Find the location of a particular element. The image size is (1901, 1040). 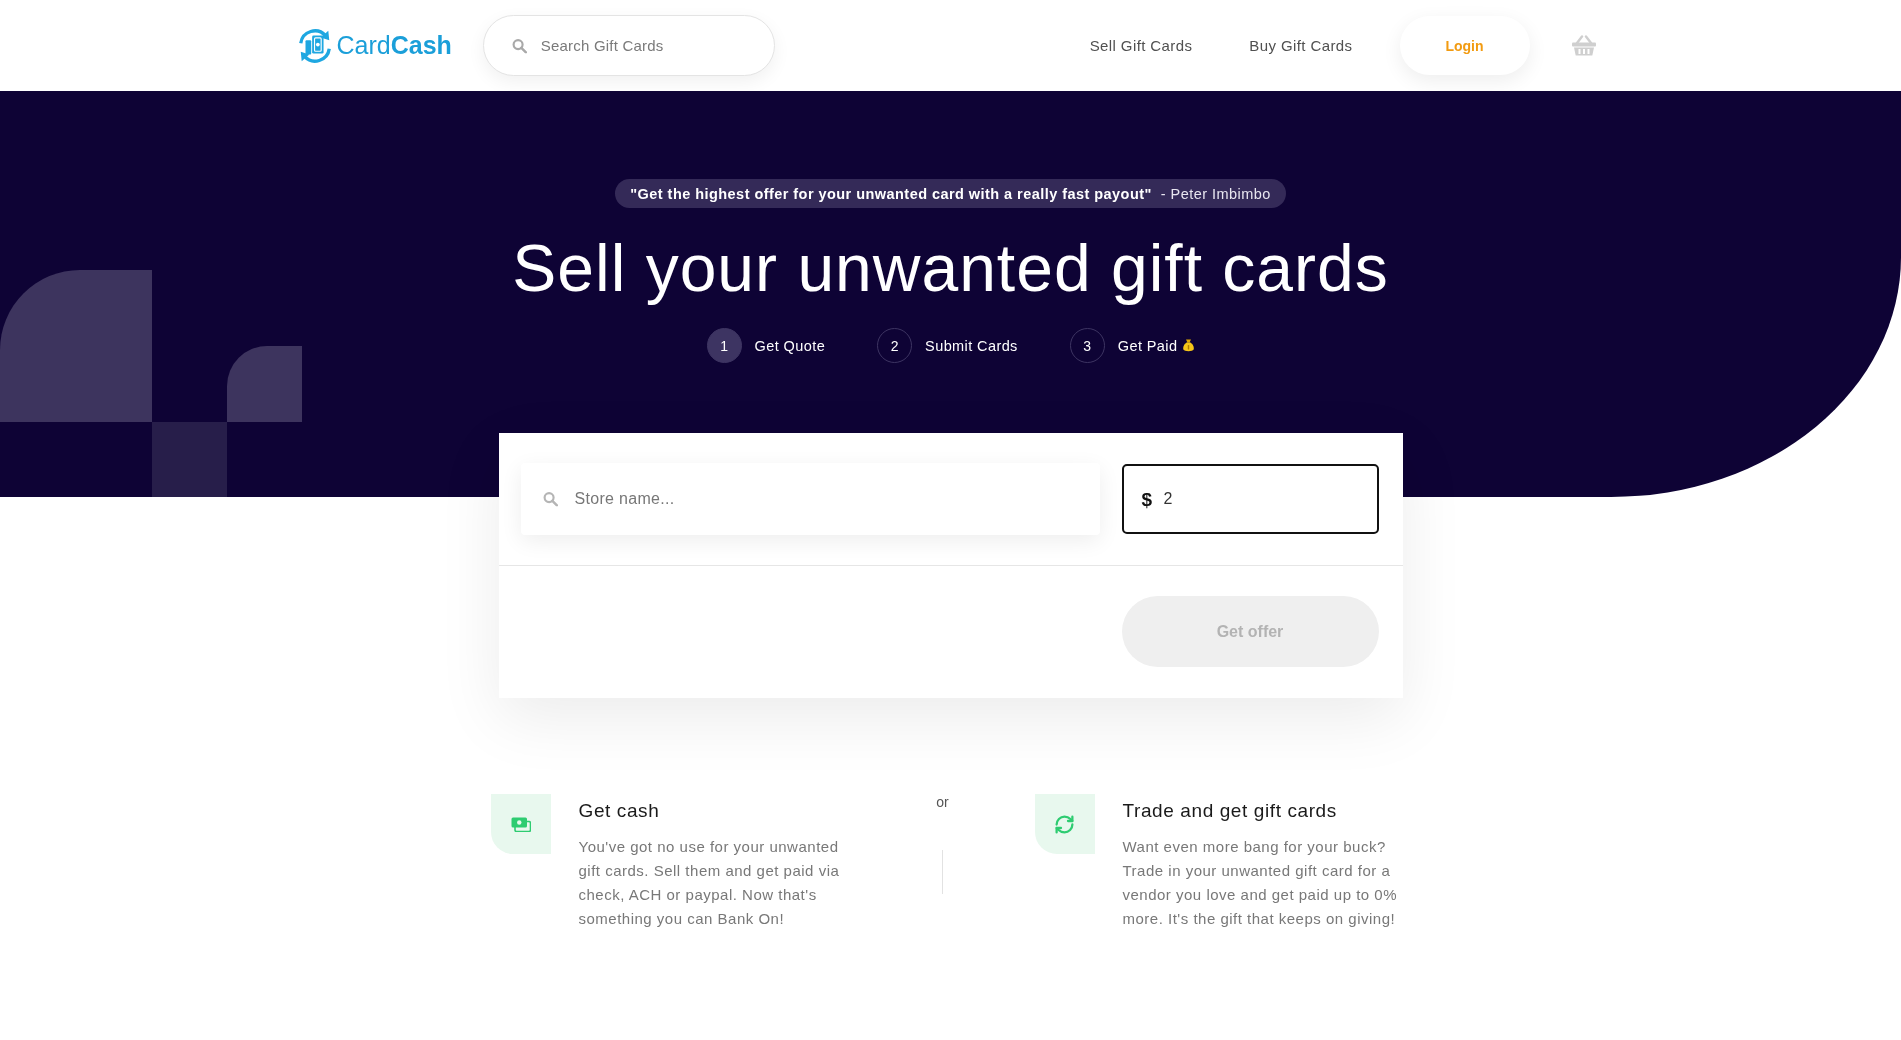

step-label: Submit Cards is located at coordinates (971, 345).